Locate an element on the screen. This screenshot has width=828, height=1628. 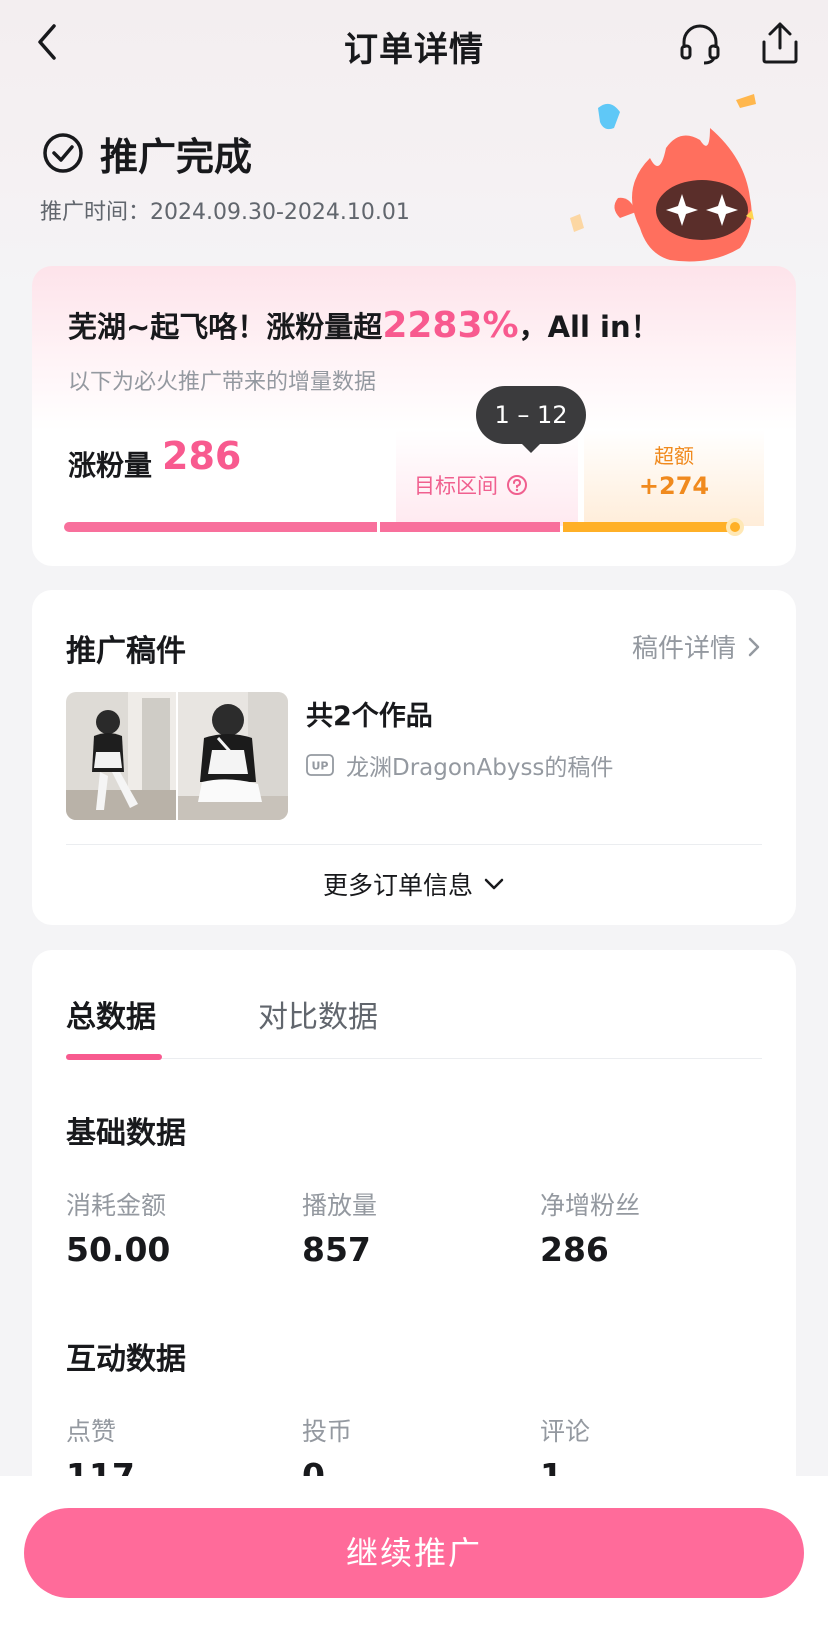
progress-bar-target is located at coordinates (470, 527).